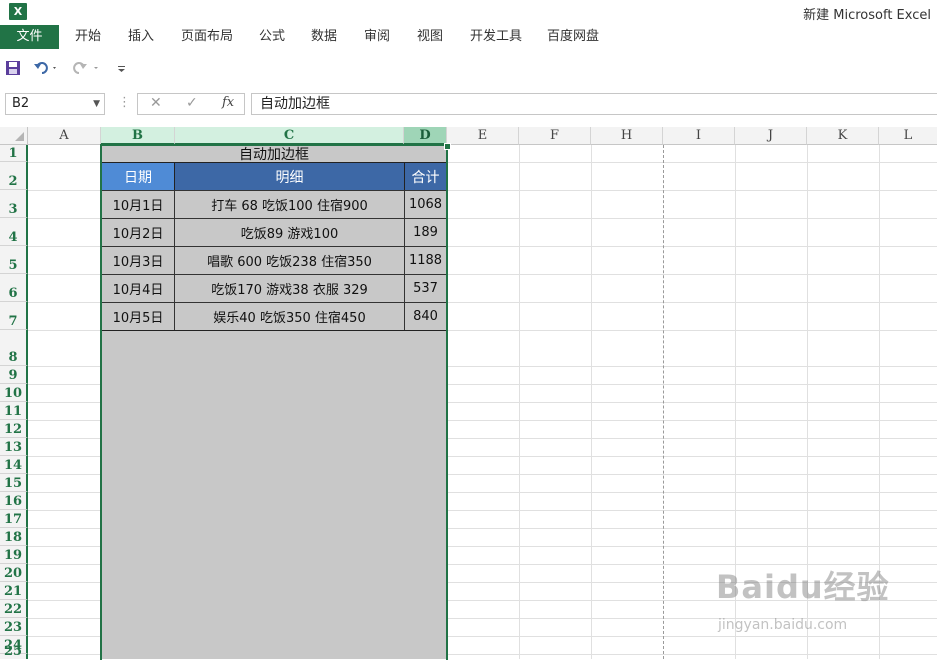 The image size is (937, 660). Describe the element at coordinates (771, 136) in the screenshot. I see `column-header-i: J` at that location.